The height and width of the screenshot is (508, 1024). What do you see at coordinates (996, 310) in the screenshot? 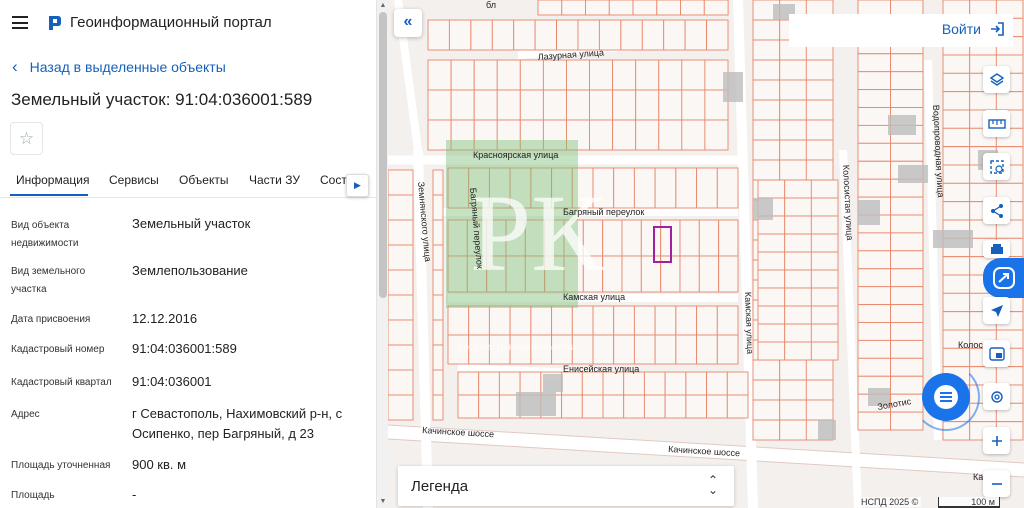
I see `locate-button` at bounding box center [996, 310].